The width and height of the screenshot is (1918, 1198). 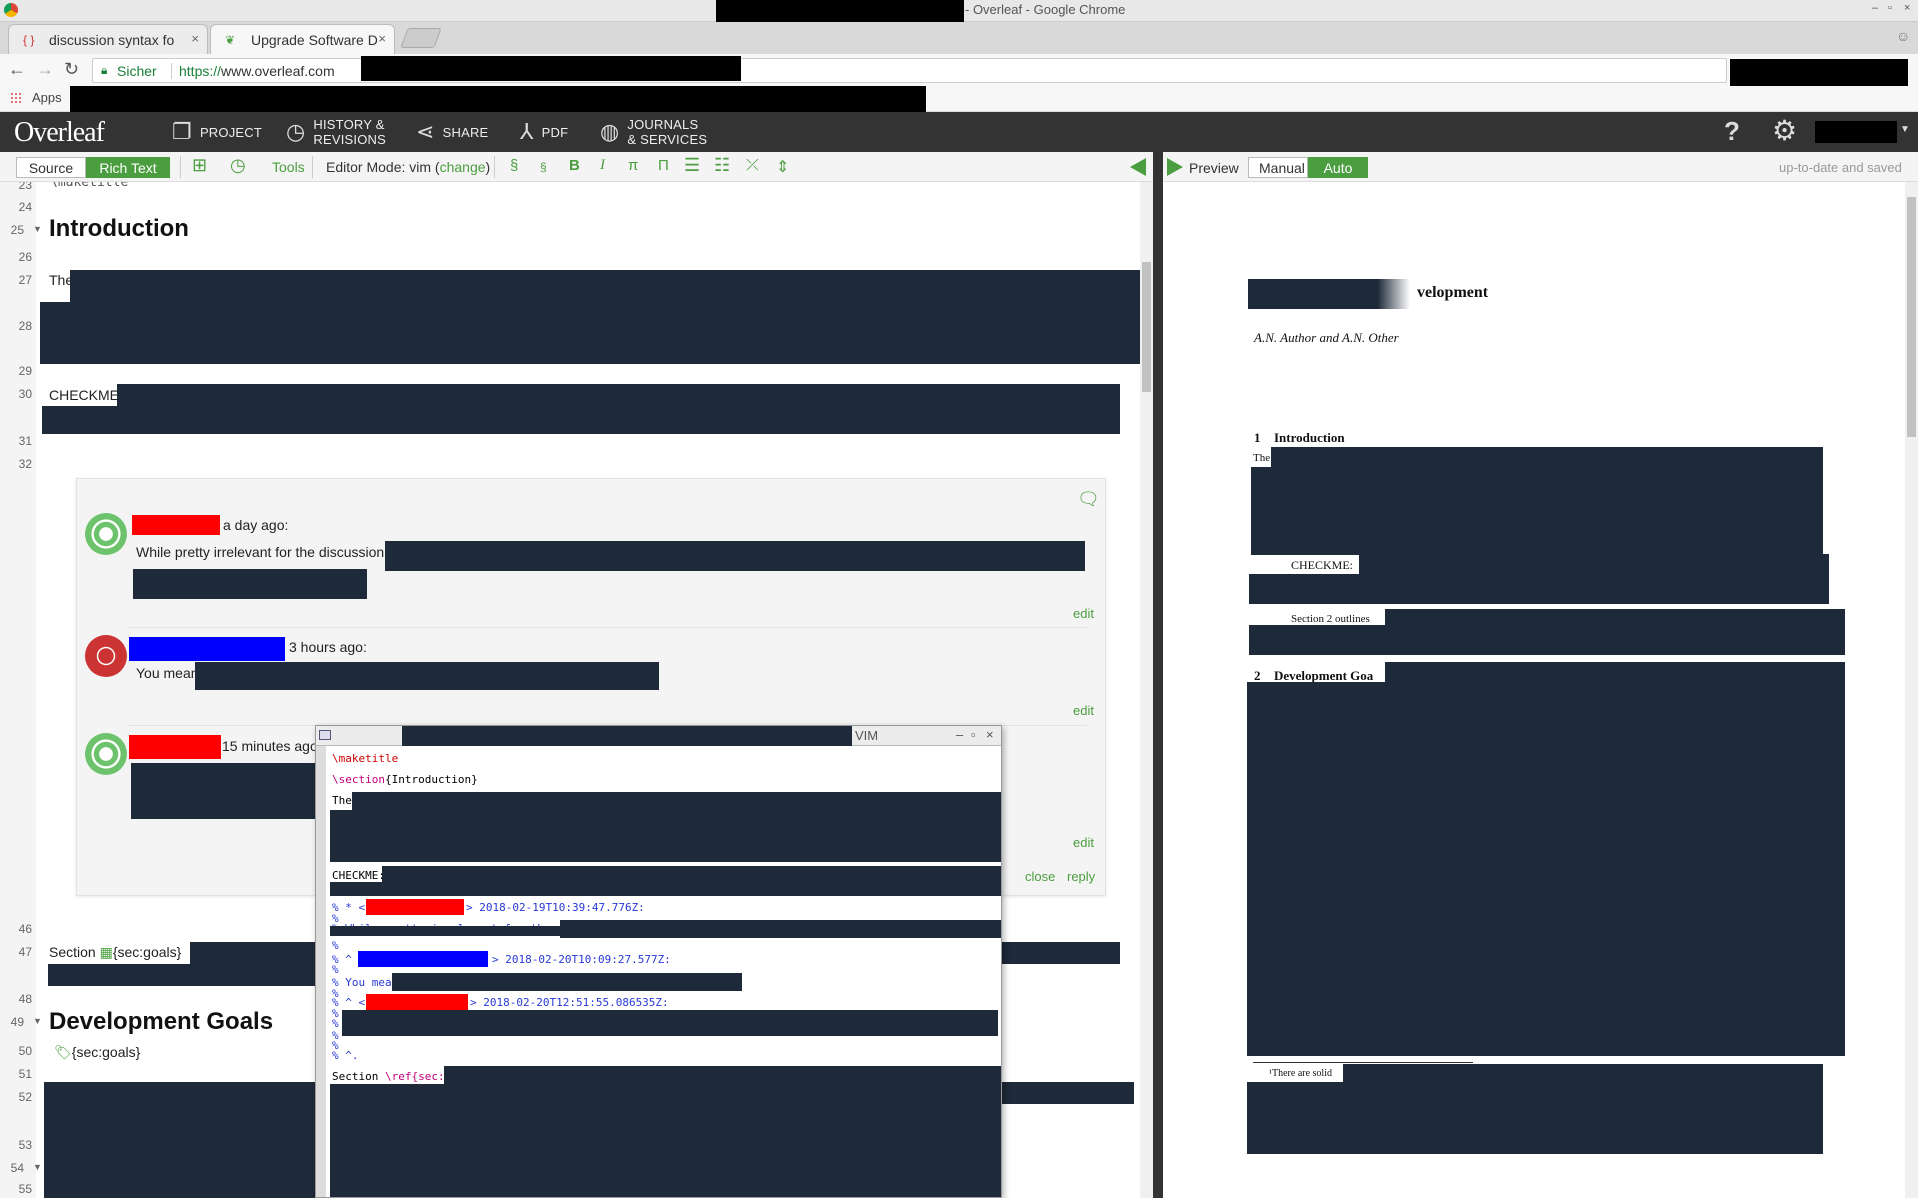 What do you see at coordinates (45, 69) in the screenshot?
I see `forward-icon: →` at bounding box center [45, 69].